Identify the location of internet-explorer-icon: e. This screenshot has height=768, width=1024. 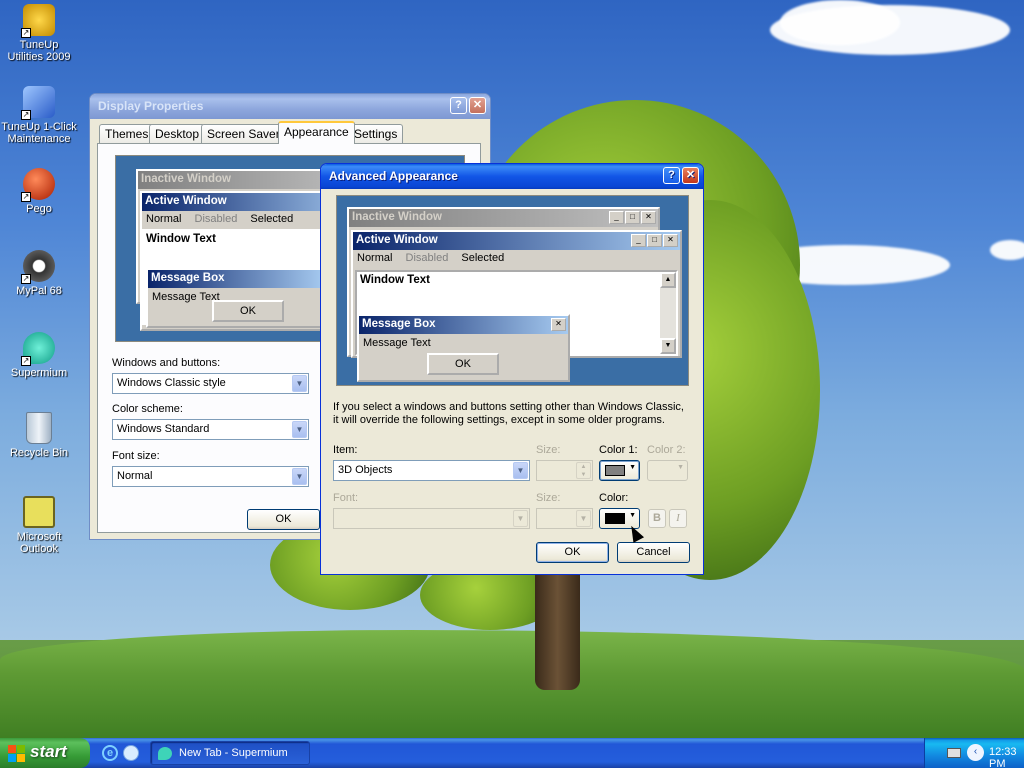
(110, 753).